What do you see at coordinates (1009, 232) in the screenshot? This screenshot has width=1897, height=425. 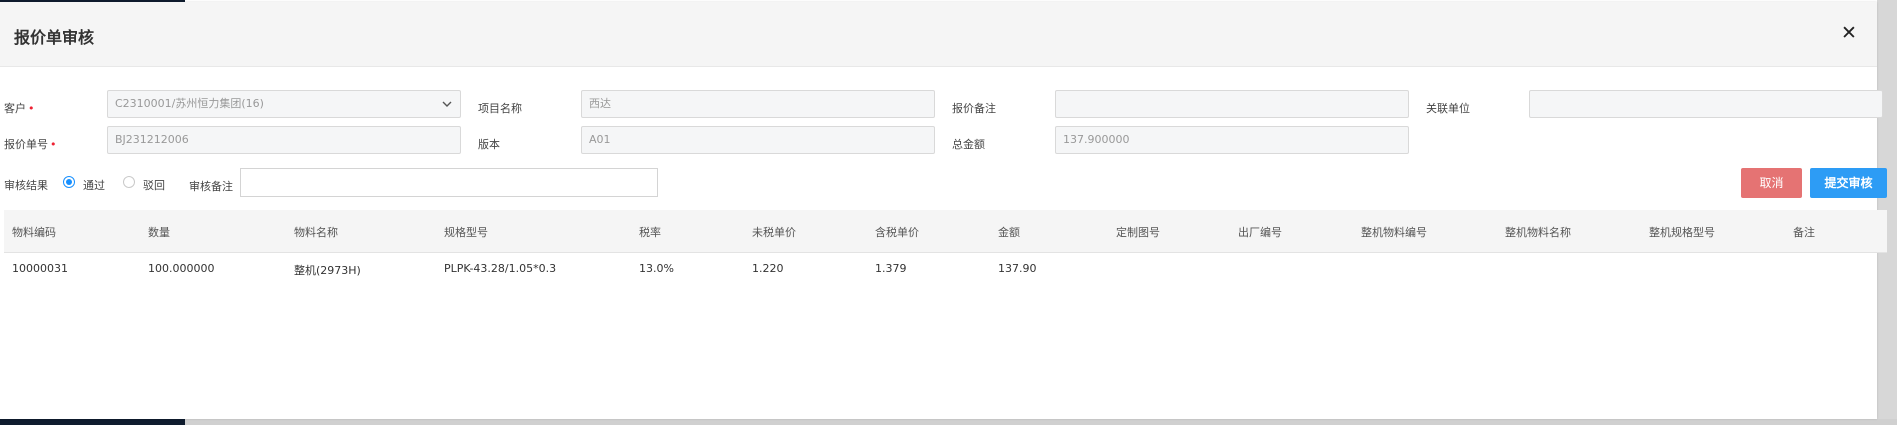 I see `col-amount: 金额` at bounding box center [1009, 232].